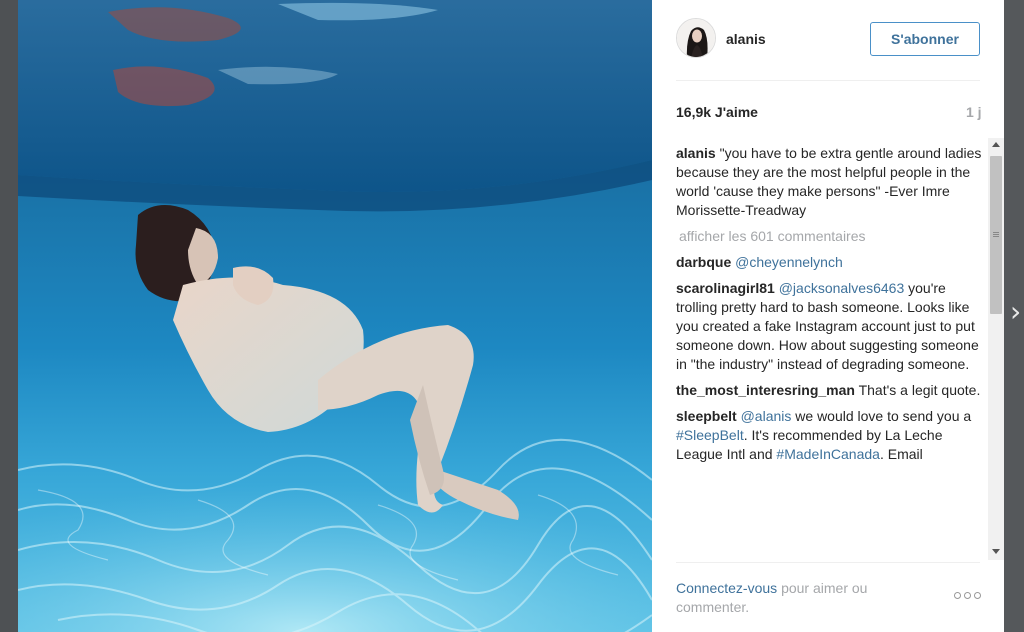 The image size is (1024, 632). I want to click on ellipsis-icon, so click(968, 597).